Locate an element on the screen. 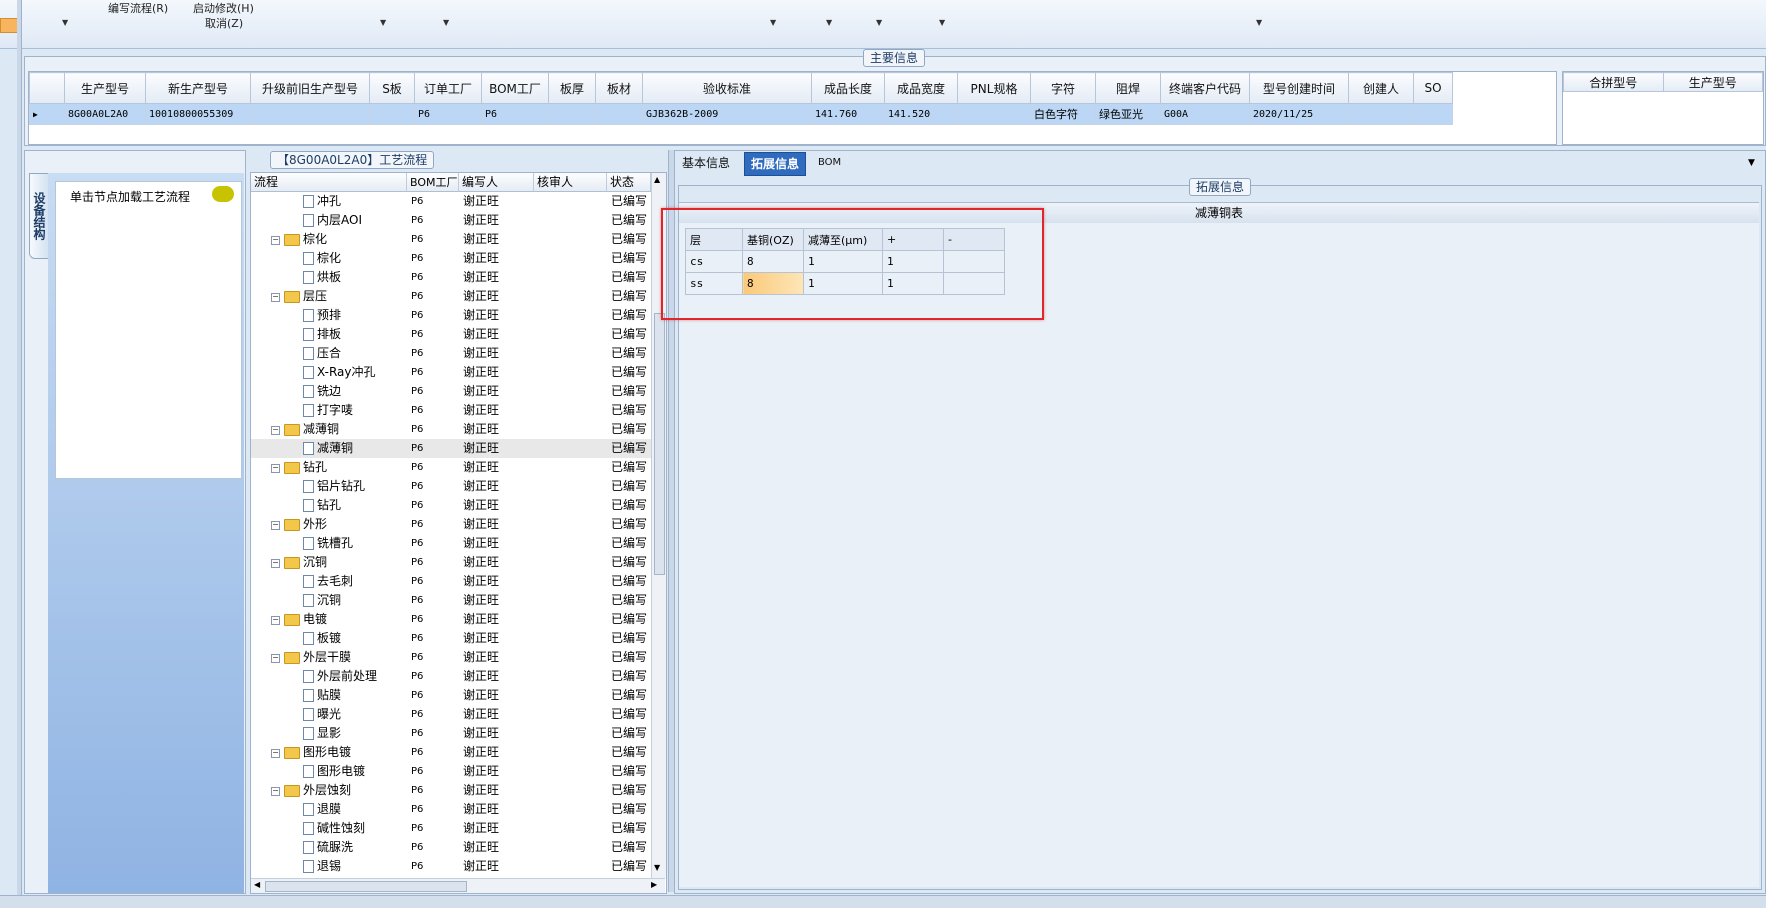  cancel-button: 取消(Z) is located at coordinates (224, 23).